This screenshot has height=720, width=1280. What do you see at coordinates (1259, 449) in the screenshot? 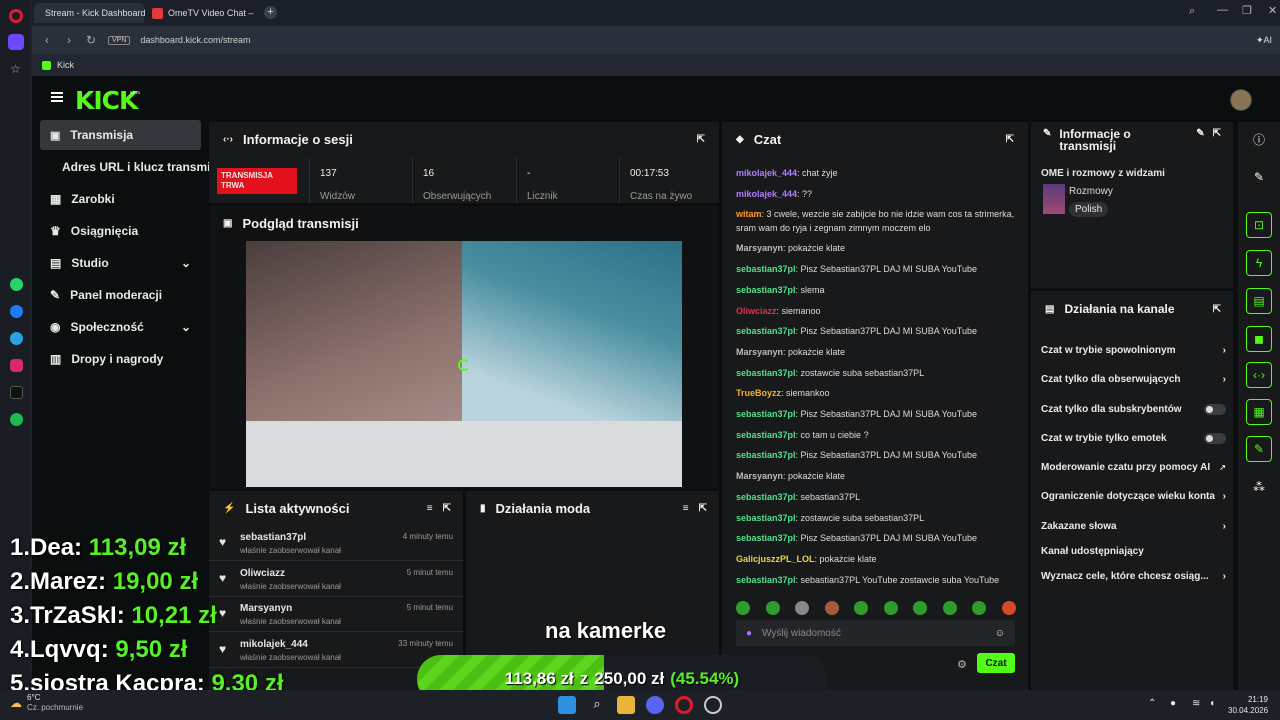
I see `wrench-icon: ✎` at bounding box center [1259, 449].